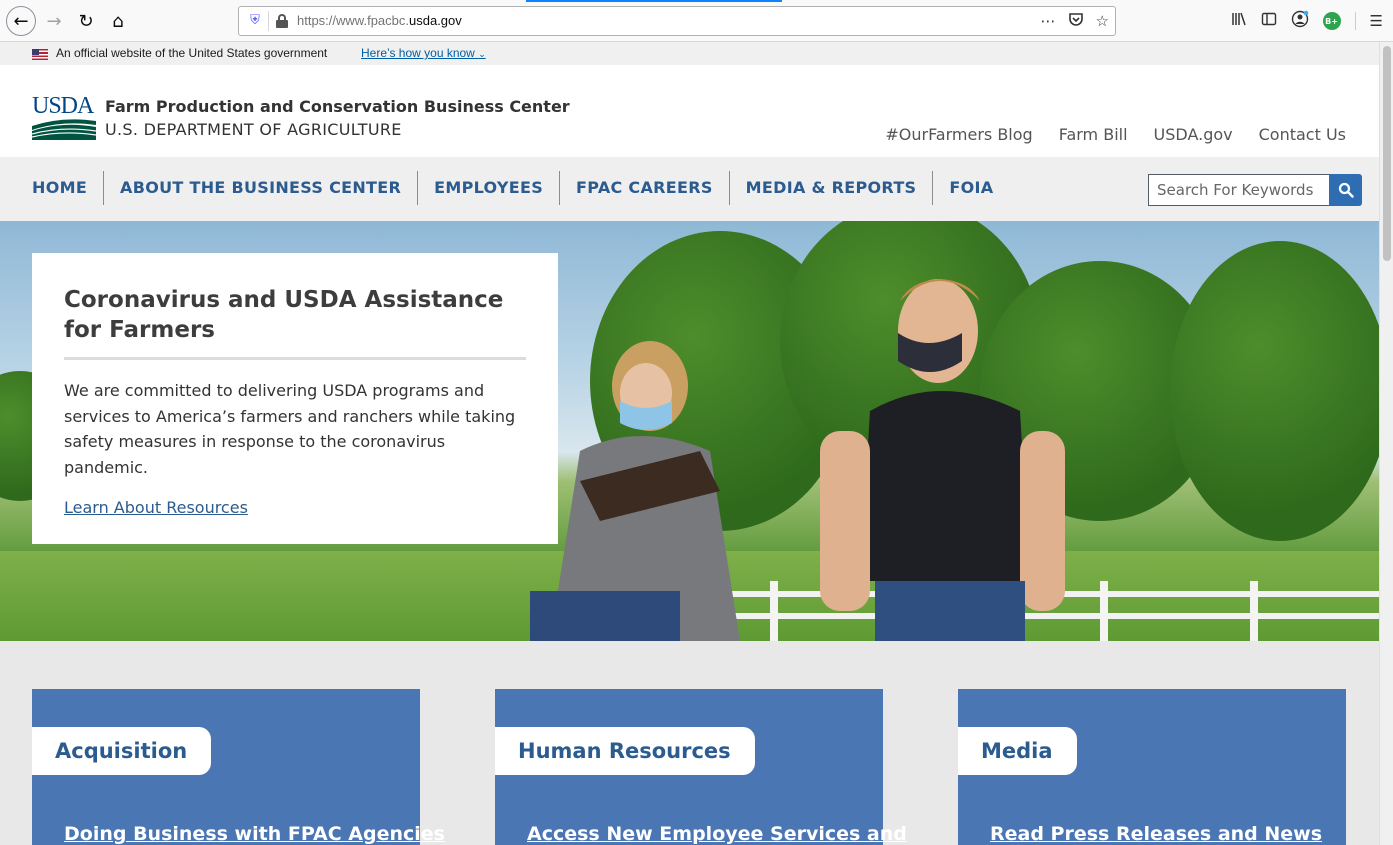 The width and height of the screenshot is (1393, 845). What do you see at coordinates (60, 188) in the screenshot?
I see `nav-home: HOME` at bounding box center [60, 188].